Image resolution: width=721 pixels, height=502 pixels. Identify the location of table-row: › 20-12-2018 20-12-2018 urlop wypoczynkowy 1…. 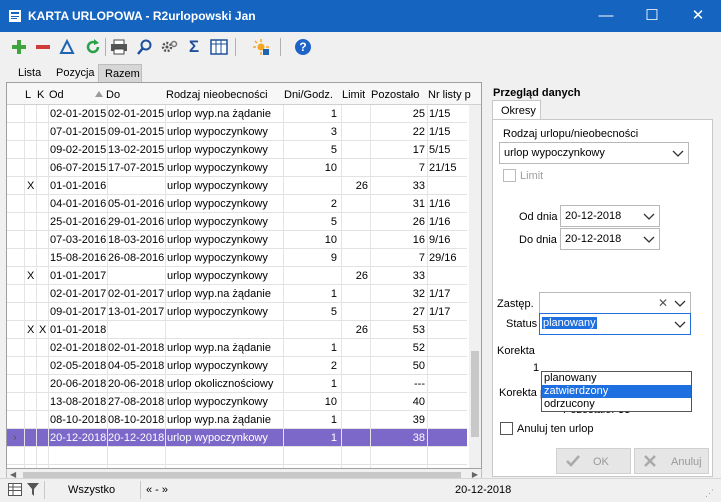
(237, 438).